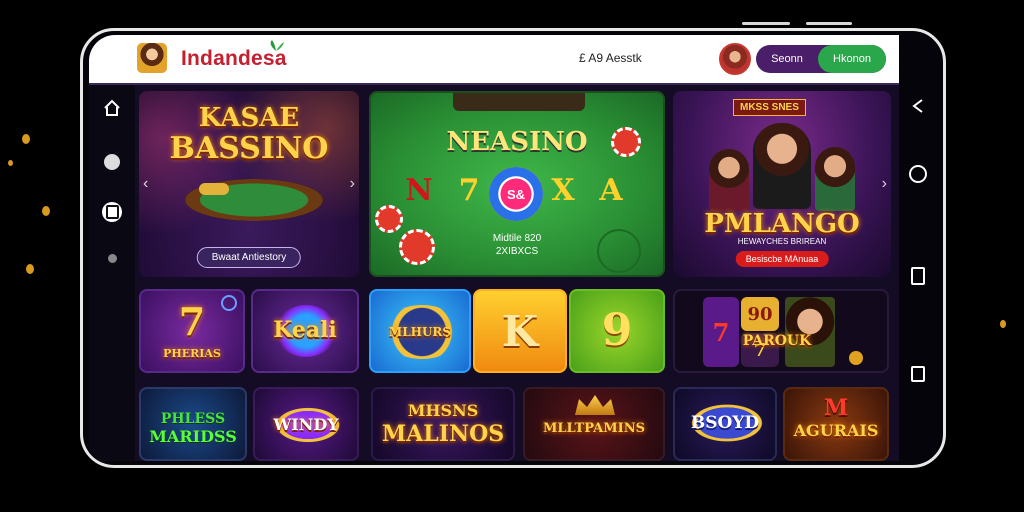 This screenshot has height=512, width=1024. I want to click on app-header: Indandesa £ A9 Aesstk Seonn Hkonon, so click(494, 60).